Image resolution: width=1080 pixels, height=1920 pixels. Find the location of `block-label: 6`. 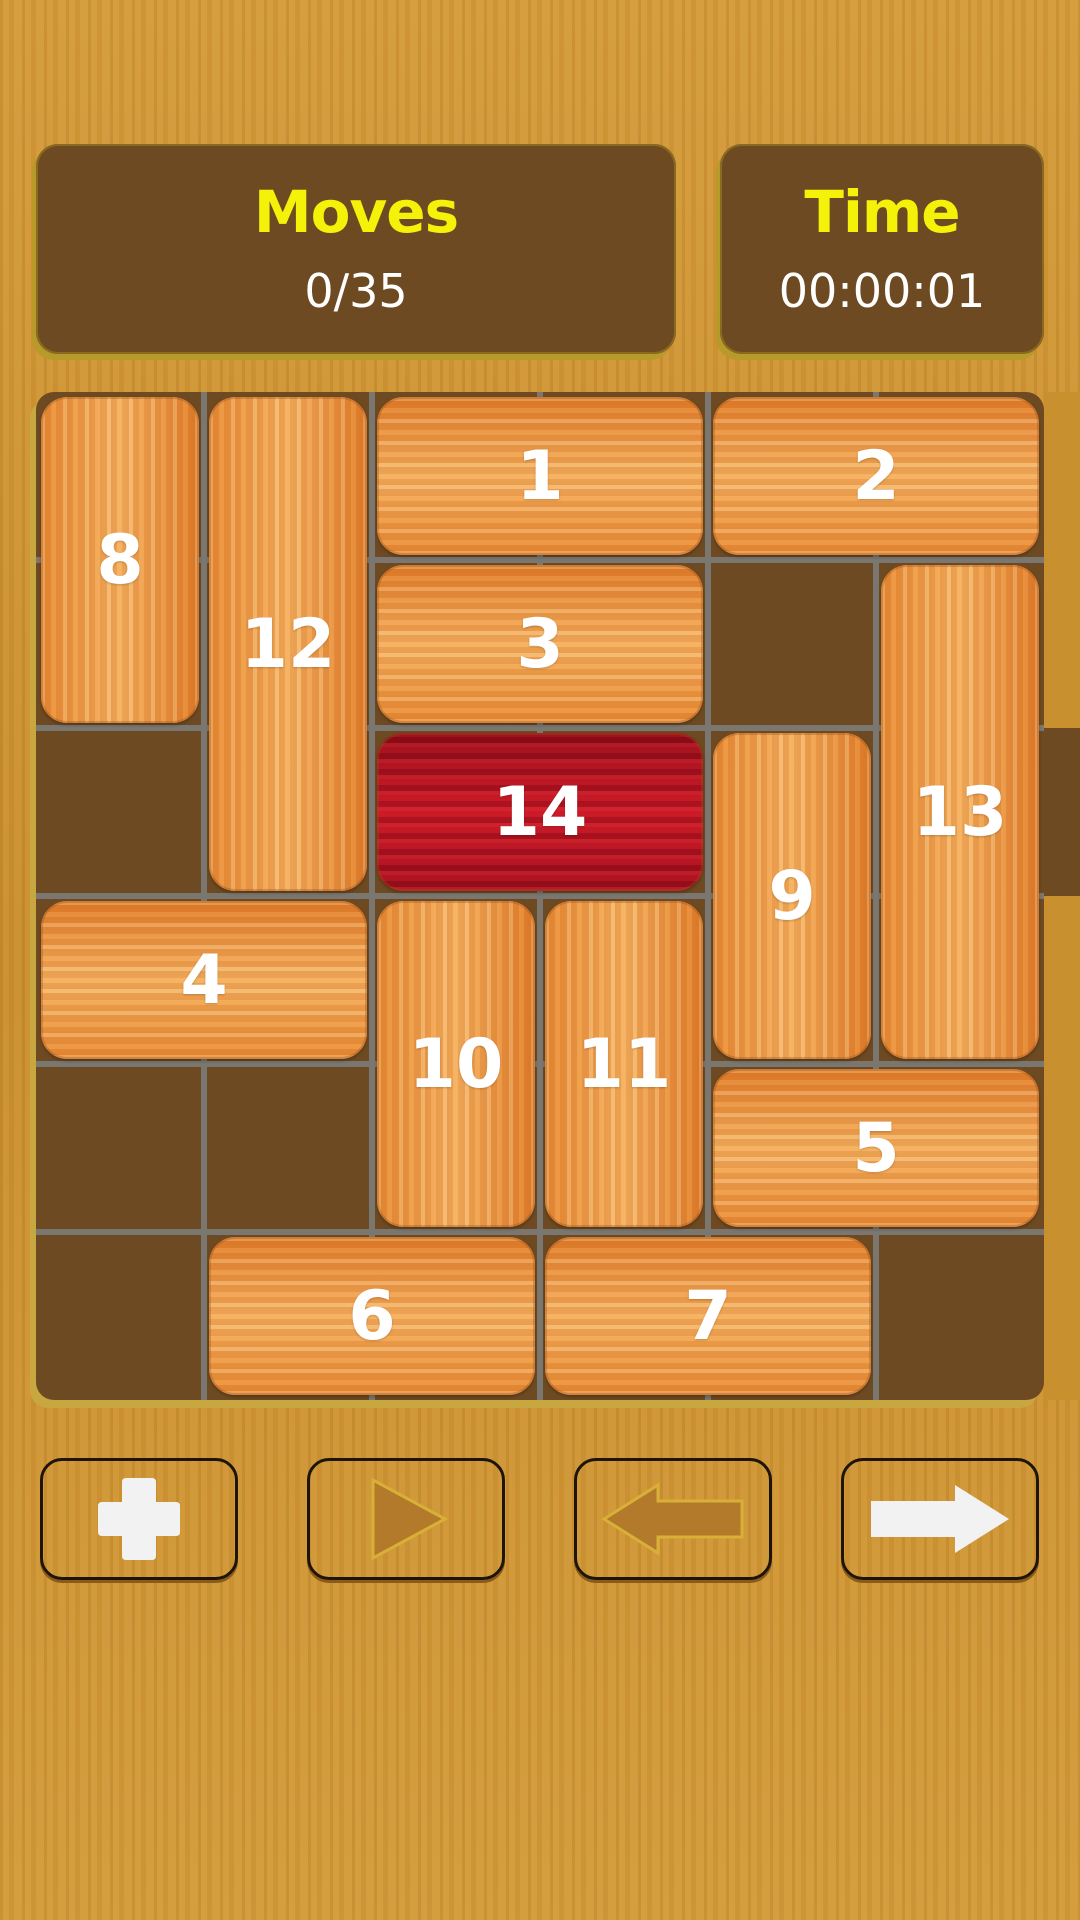

block-label: 6 is located at coordinates (372, 1316).